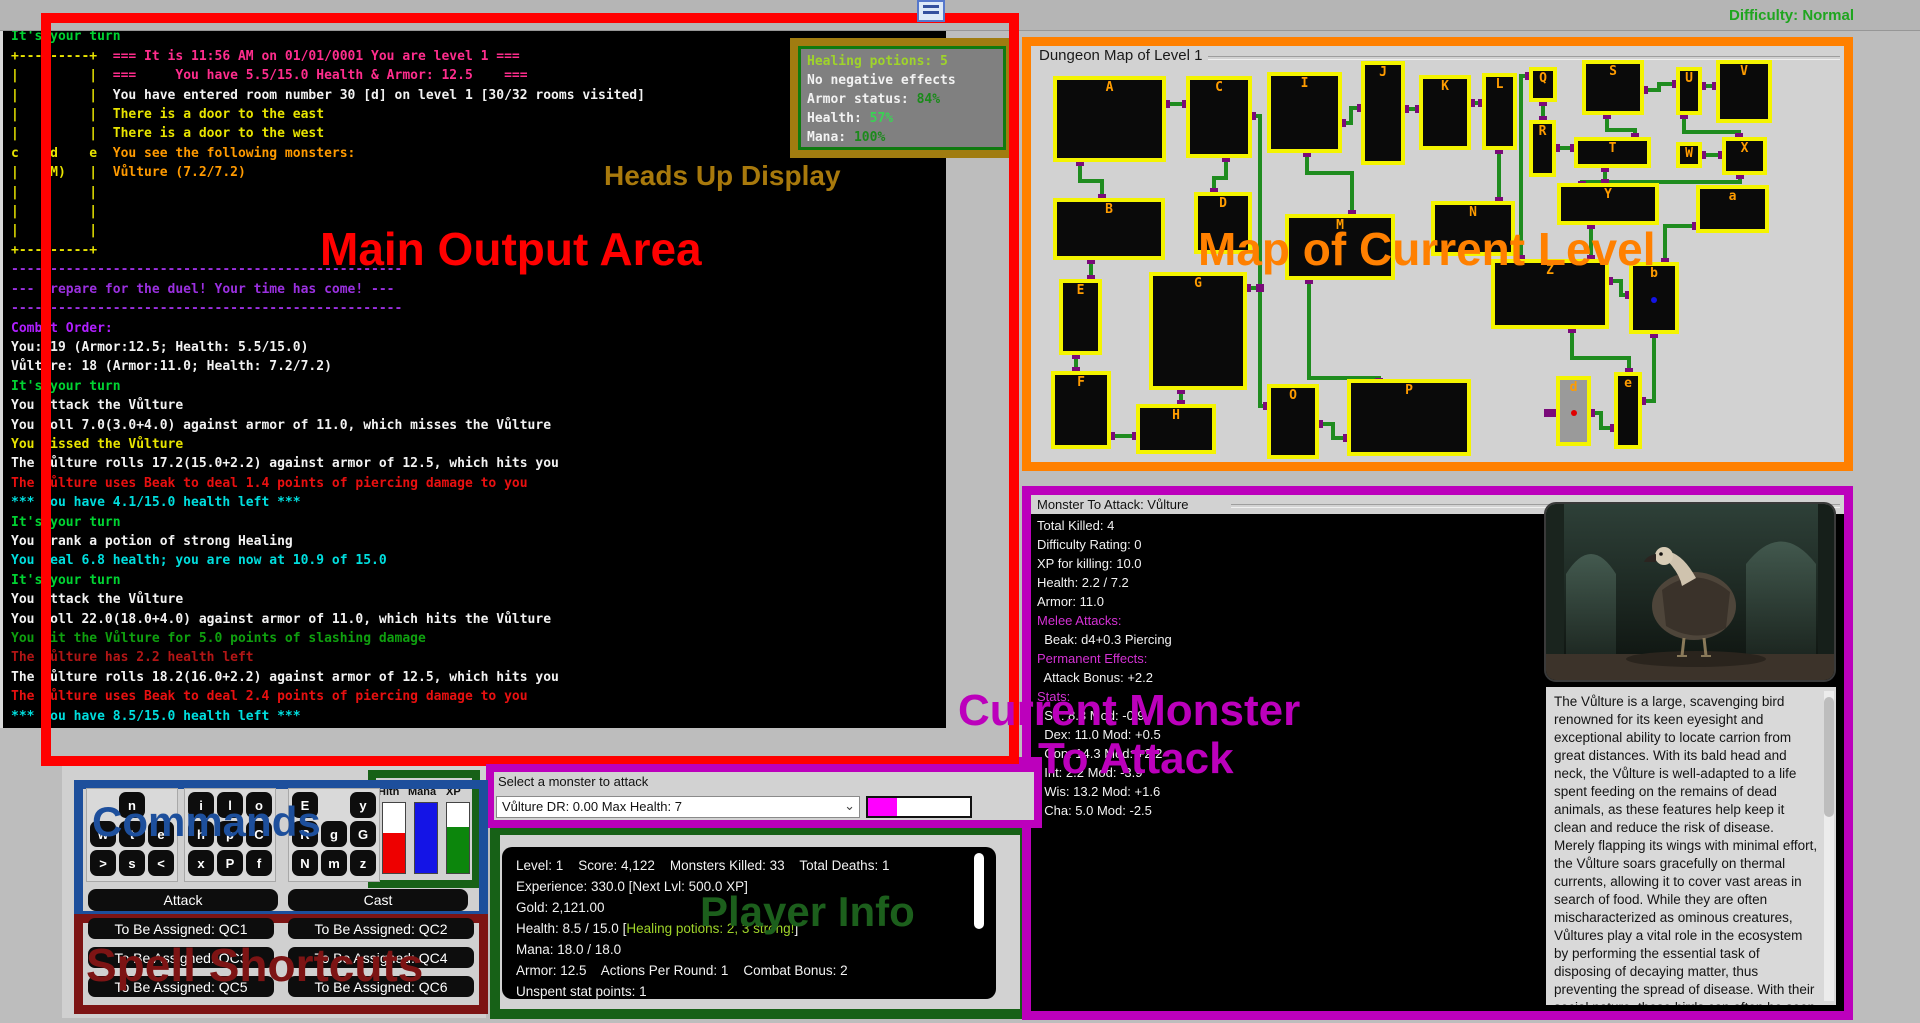 The height and width of the screenshot is (1023, 1920). I want to click on command-key-h: h, so click(201, 834).